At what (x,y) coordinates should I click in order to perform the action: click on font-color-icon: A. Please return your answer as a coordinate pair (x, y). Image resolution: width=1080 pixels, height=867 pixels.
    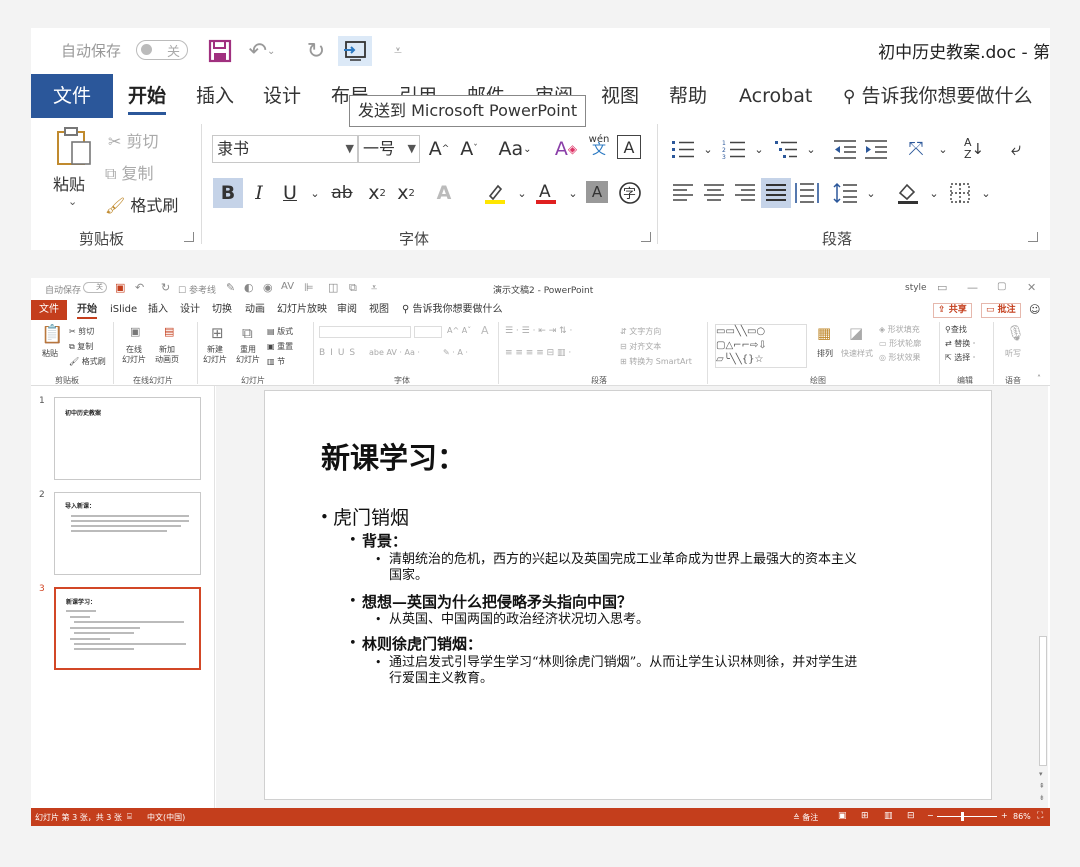
    Looking at the image, I should click on (546, 193).